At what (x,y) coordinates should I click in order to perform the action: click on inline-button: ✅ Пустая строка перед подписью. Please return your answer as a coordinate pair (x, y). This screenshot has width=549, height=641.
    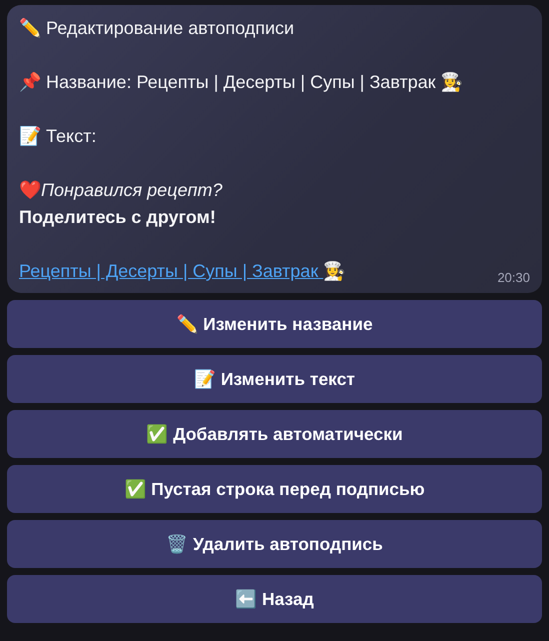
    Looking at the image, I should click on (274, 489).